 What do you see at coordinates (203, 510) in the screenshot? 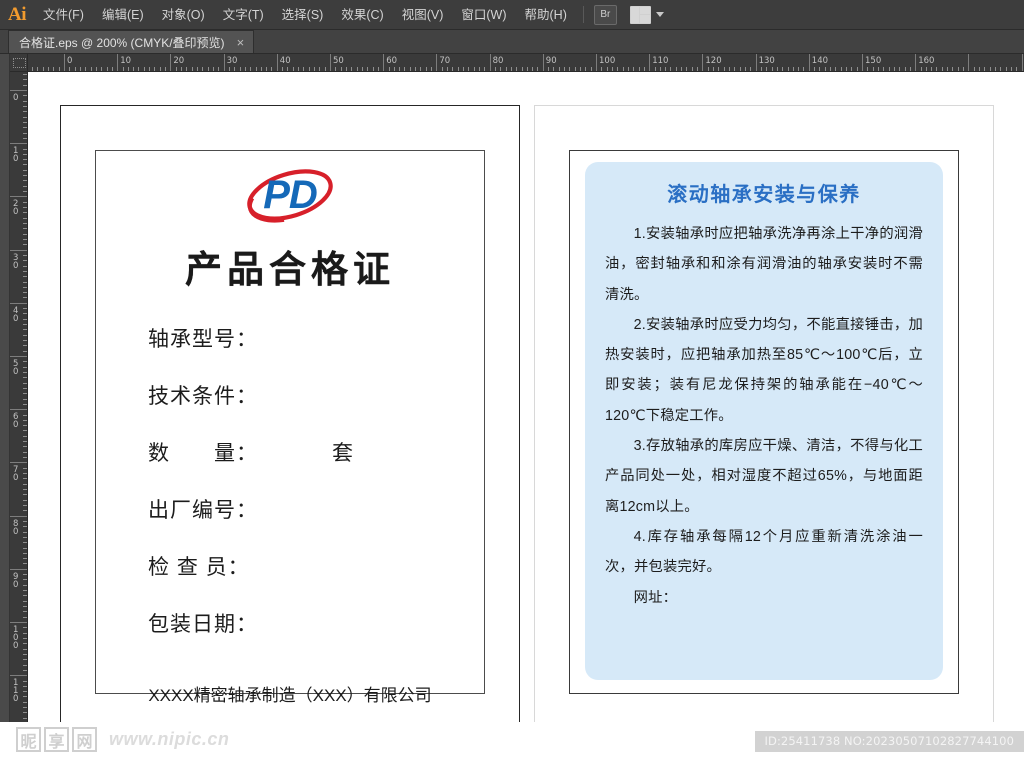
I see `field-label: 出厂编号：` at bounding box center [203, 510].